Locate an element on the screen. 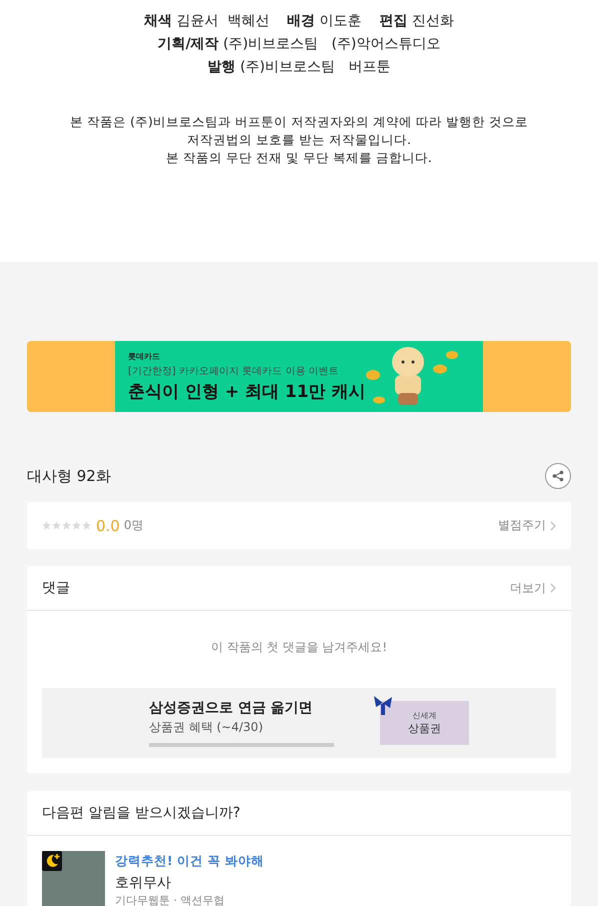 This screenshot has height=906, width=598. banner-subtitle: [기간한정] 카카오페이지 롯데카드 이용 이벤트 is located at coordinates (234, 371).